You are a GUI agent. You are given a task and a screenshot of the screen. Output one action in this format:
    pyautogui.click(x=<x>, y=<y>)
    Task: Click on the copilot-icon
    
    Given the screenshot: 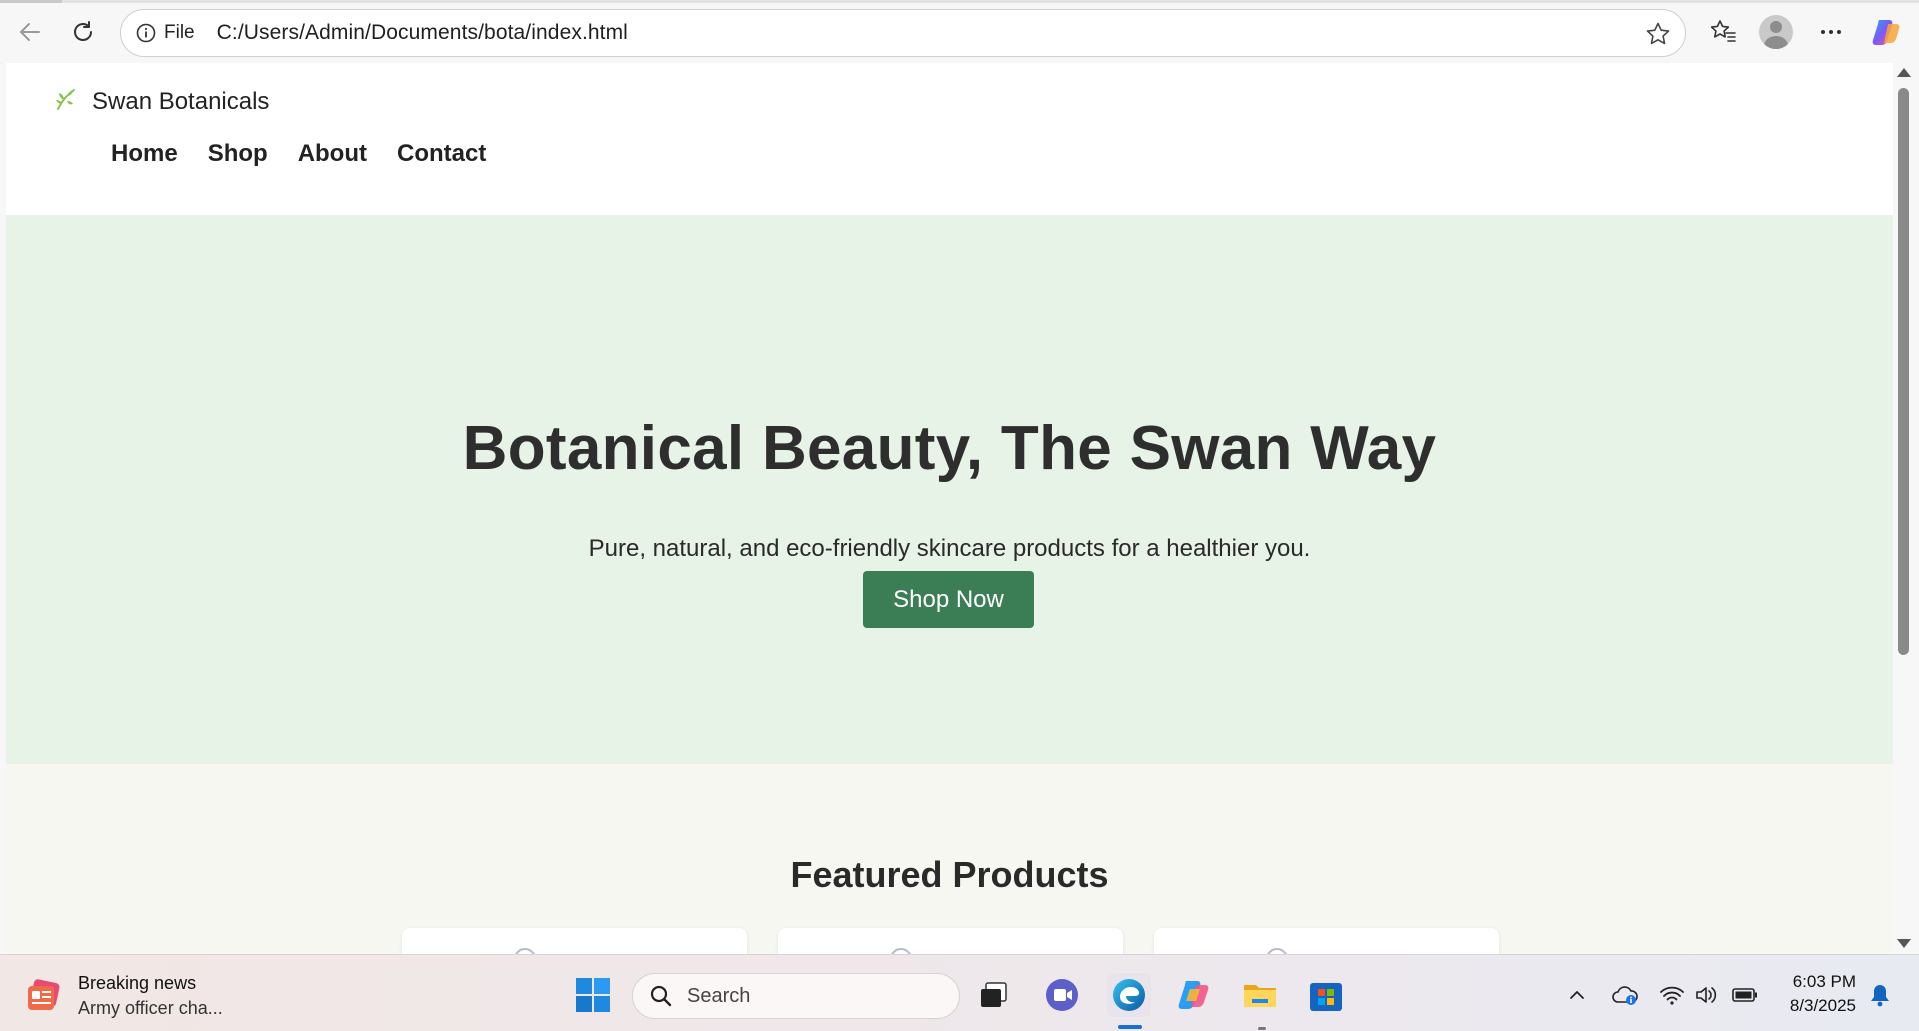 What is the action you would take?
    pyautogui.click(x=1886, y=32)
    